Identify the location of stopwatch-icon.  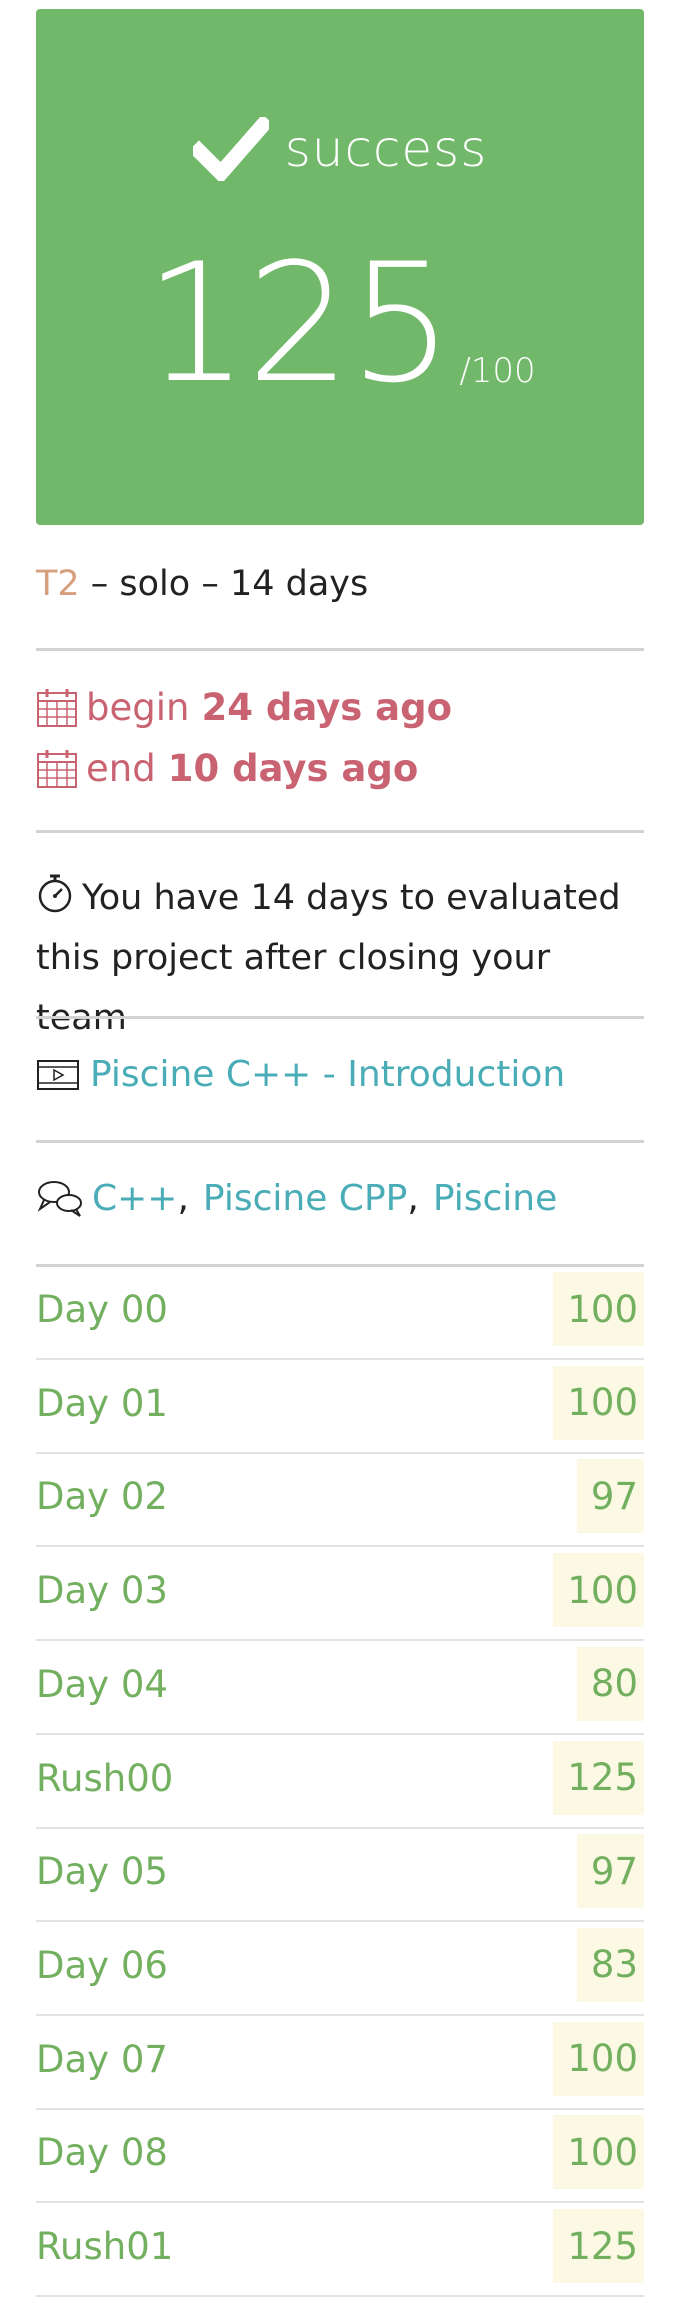
(55, 893).